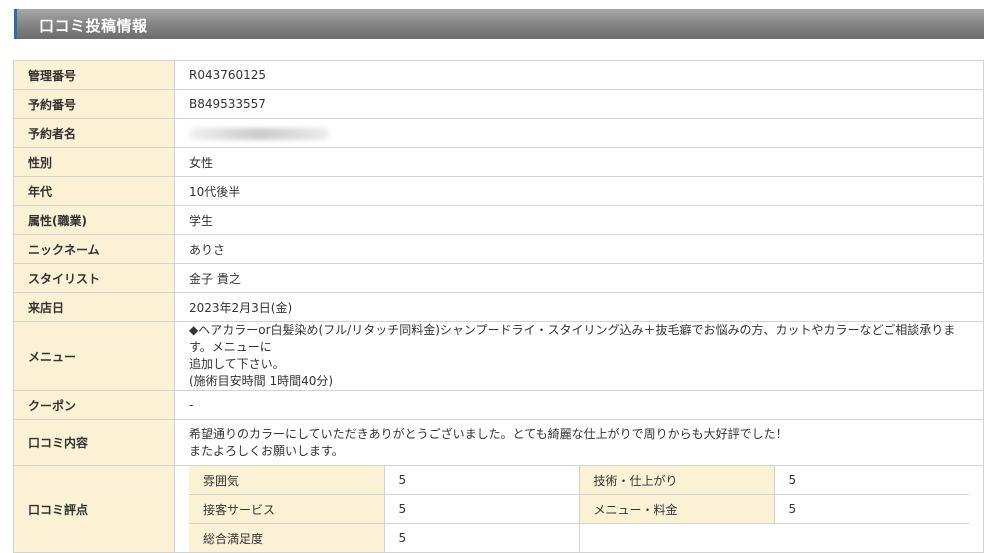 The width and height of the screenshot is (1001, 553). I want to click on row-occupation: 属性(職業) 学生, so click(498, 220).